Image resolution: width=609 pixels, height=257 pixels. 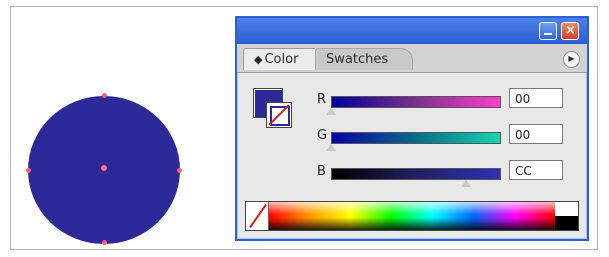 I want to click on tab-color-label: Color, so click(x=281, y=59).